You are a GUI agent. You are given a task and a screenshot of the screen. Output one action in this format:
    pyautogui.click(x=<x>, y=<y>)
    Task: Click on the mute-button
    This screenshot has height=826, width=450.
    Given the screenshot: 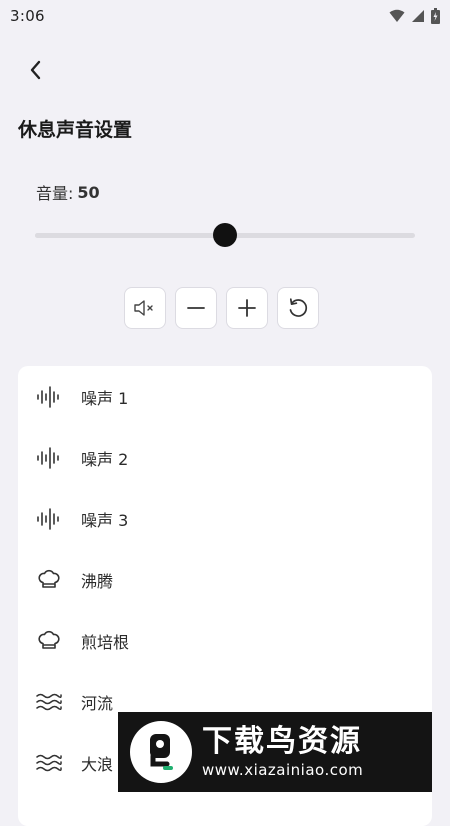 What is the action you would take?
    pyautogui.click(x=145, y=308)
    